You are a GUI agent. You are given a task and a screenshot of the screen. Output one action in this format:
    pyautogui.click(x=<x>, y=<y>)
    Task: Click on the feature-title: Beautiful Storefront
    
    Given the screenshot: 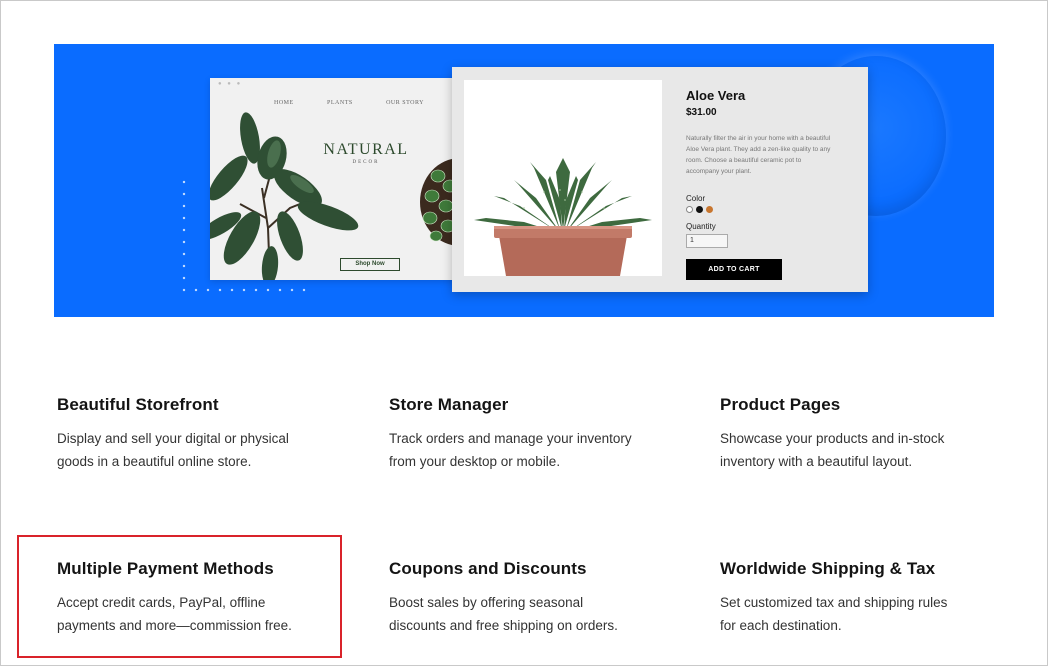 What is the action you would take?
    pyautogui.click(x=138, y=404)
    